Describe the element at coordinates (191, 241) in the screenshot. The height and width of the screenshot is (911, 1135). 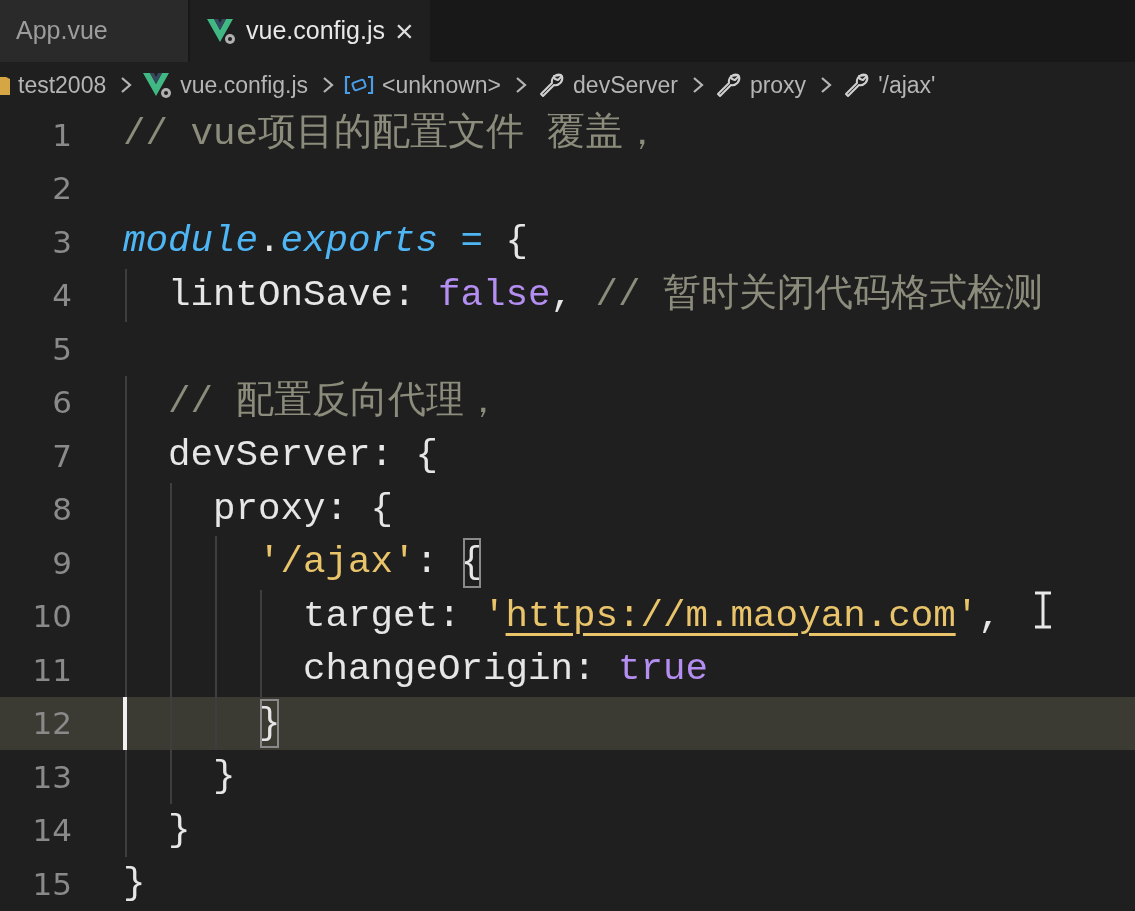
I see `code-token: module` at that location.